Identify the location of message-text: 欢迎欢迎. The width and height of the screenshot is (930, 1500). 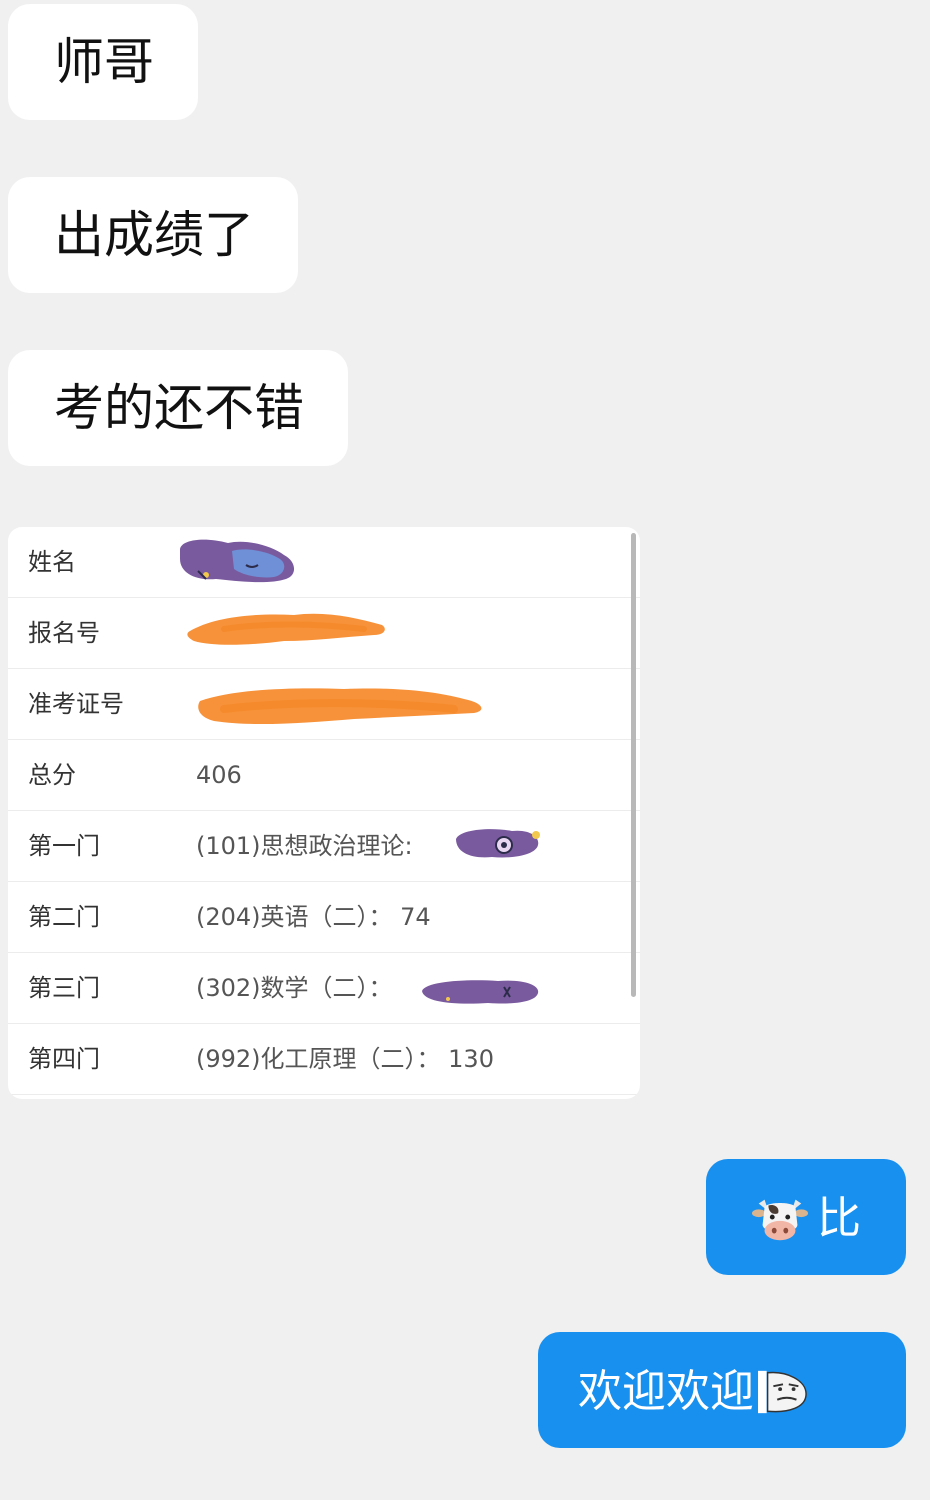
(666, 1391).